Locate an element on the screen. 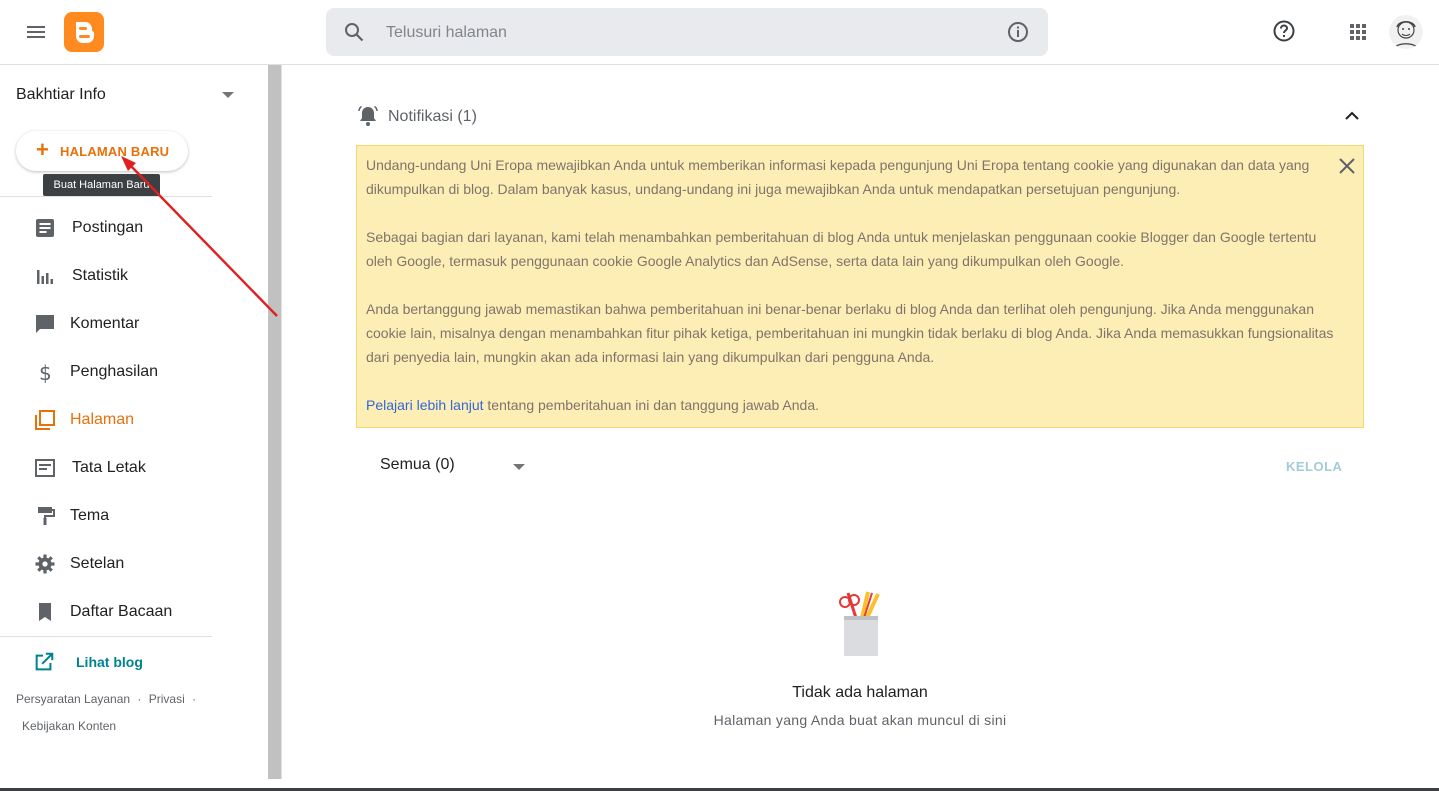  blog-selector-caret-icon is located at coordinates (228, 95).